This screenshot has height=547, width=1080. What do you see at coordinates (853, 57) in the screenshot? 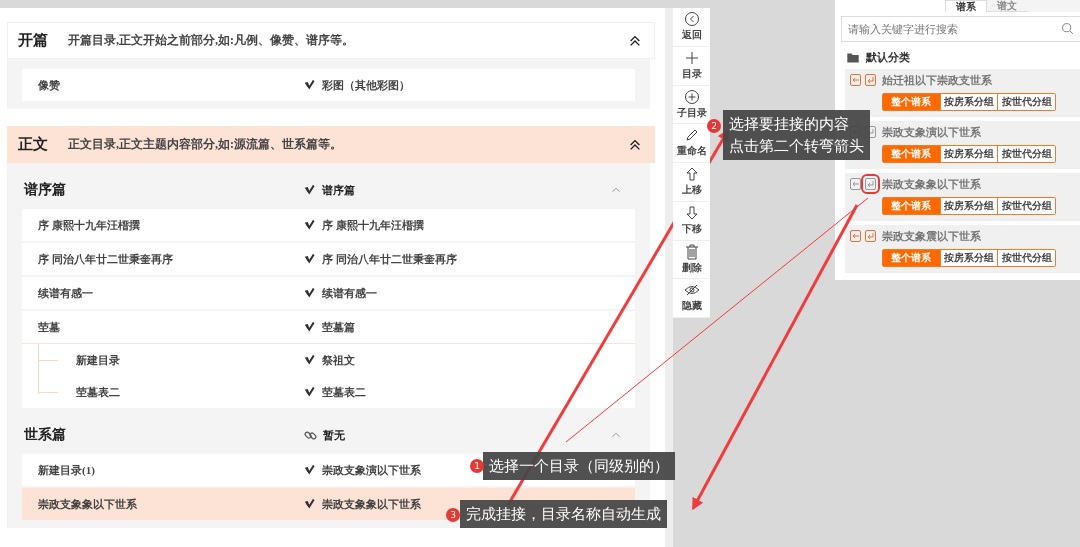
I see `folder-icon` at bounding box center [853, 57].